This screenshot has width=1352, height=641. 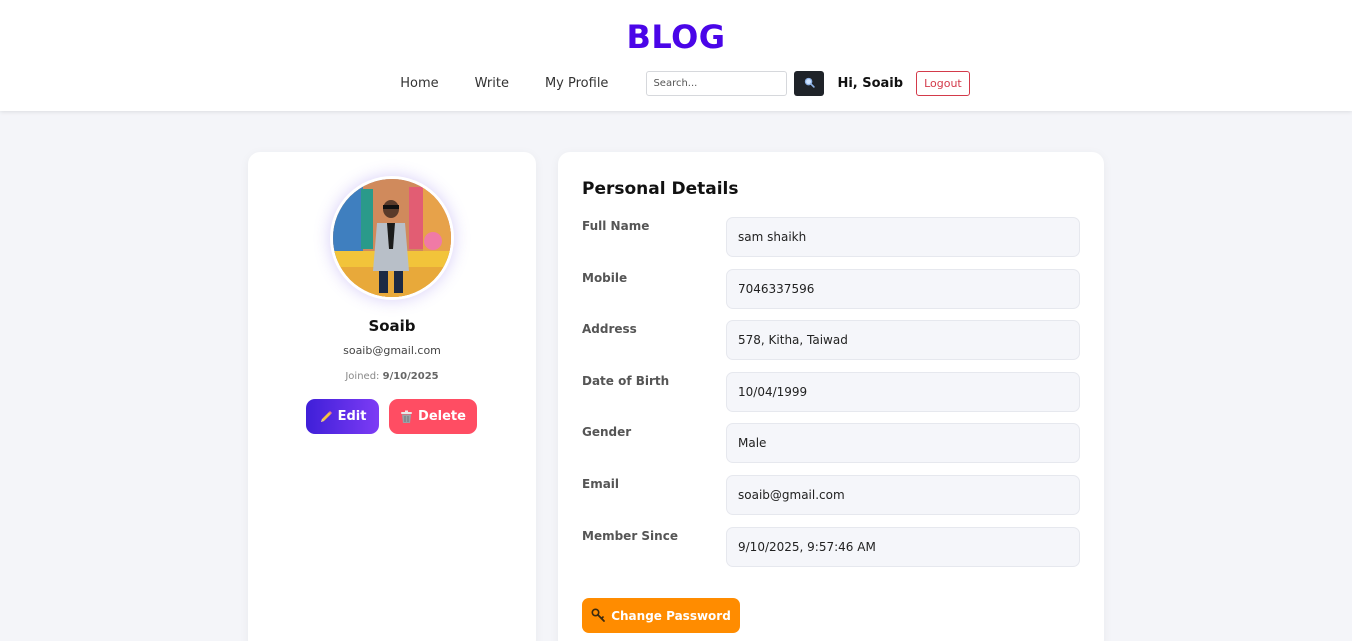 I want to click on main-nav: Home Write My Profile Hi, Soaib Logout, so click(x=676, y=83).